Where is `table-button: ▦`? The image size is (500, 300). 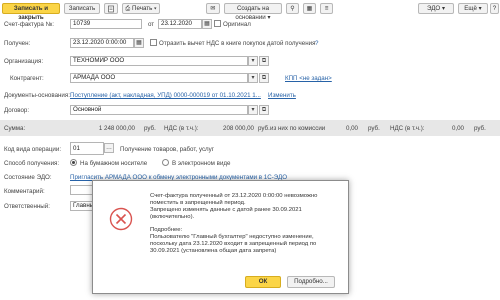
table-button: ▦ is located at coordinates (309, 8).